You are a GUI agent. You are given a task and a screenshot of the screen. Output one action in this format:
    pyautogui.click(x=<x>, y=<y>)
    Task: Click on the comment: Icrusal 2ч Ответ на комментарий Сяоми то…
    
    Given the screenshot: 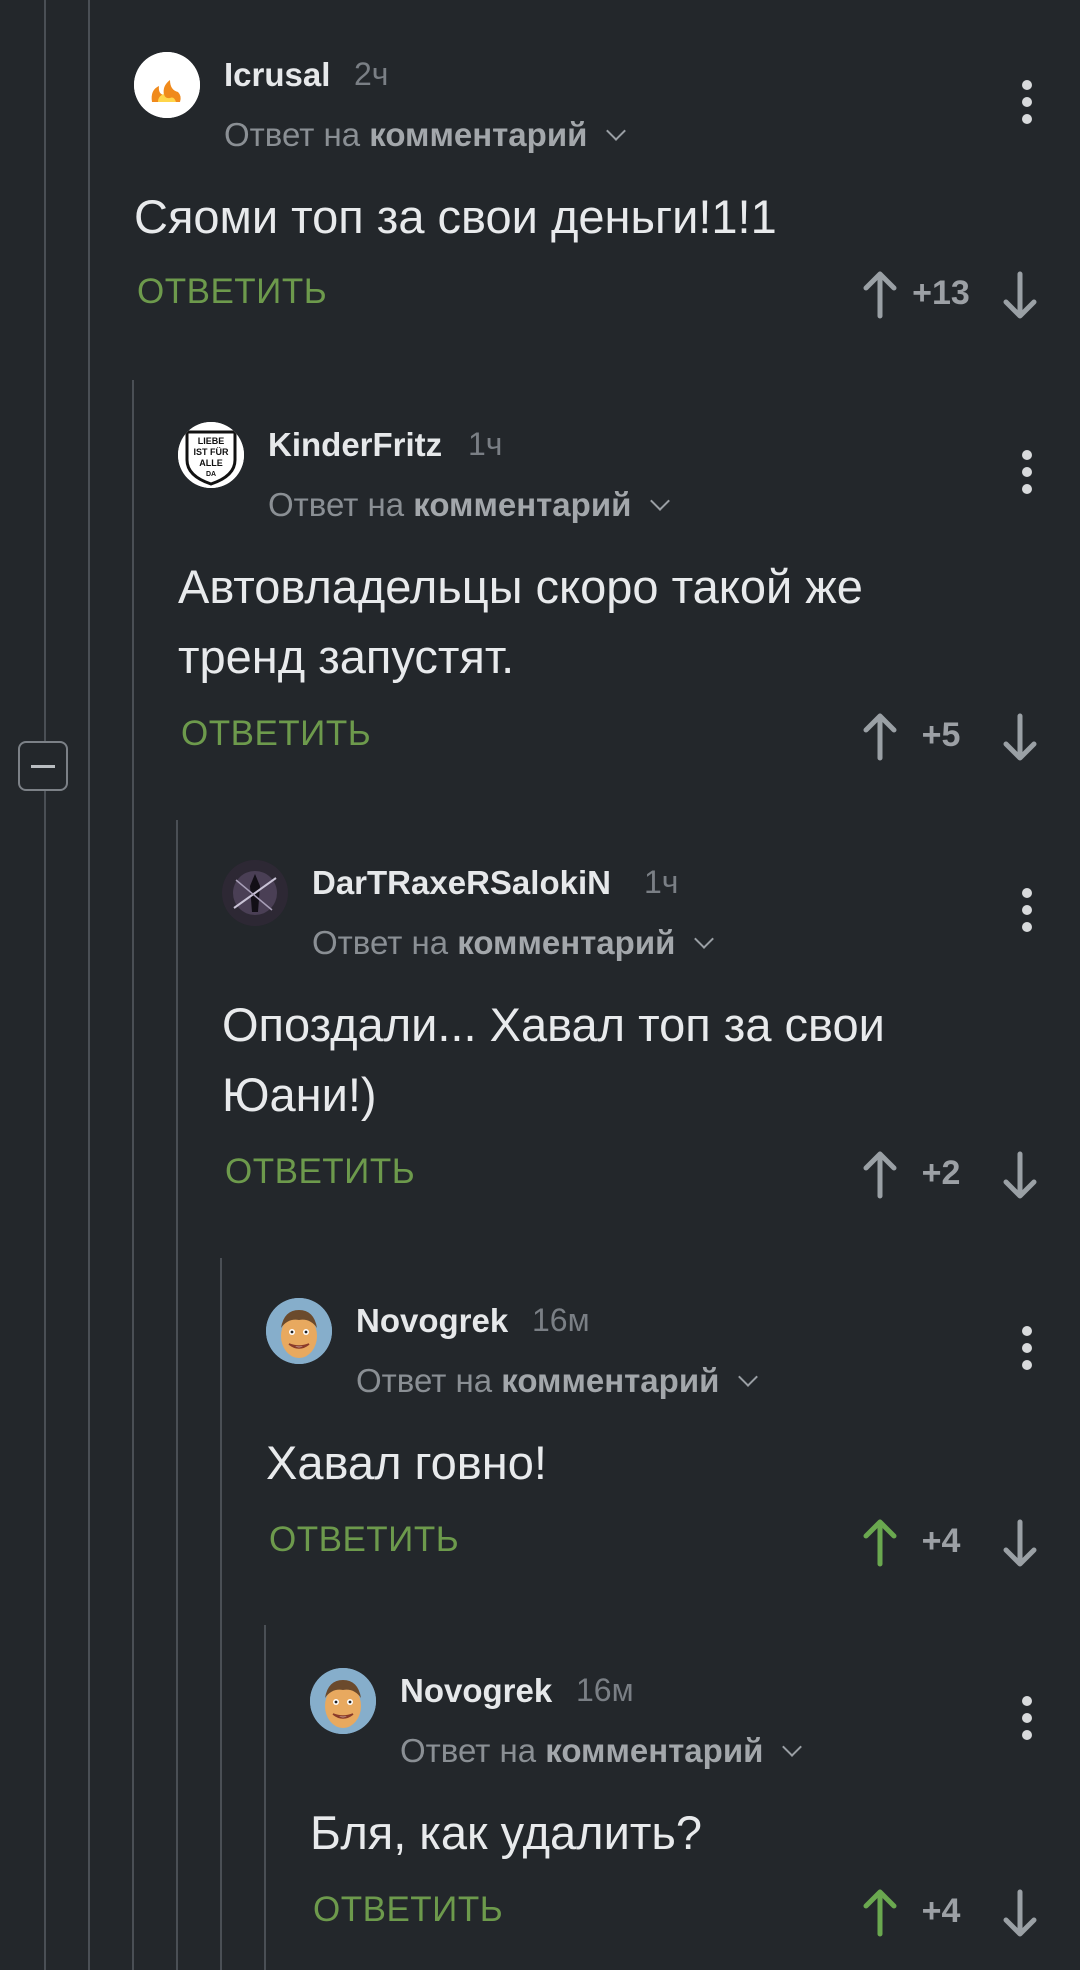 What is the action you would take?
    pyautogui.click(x=607, y=197)
    